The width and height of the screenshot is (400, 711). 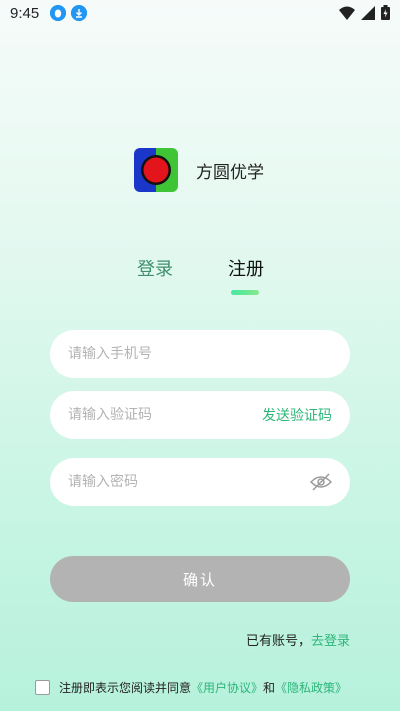 I want to click on tab-active-indicator, so click(x=245, y=292).